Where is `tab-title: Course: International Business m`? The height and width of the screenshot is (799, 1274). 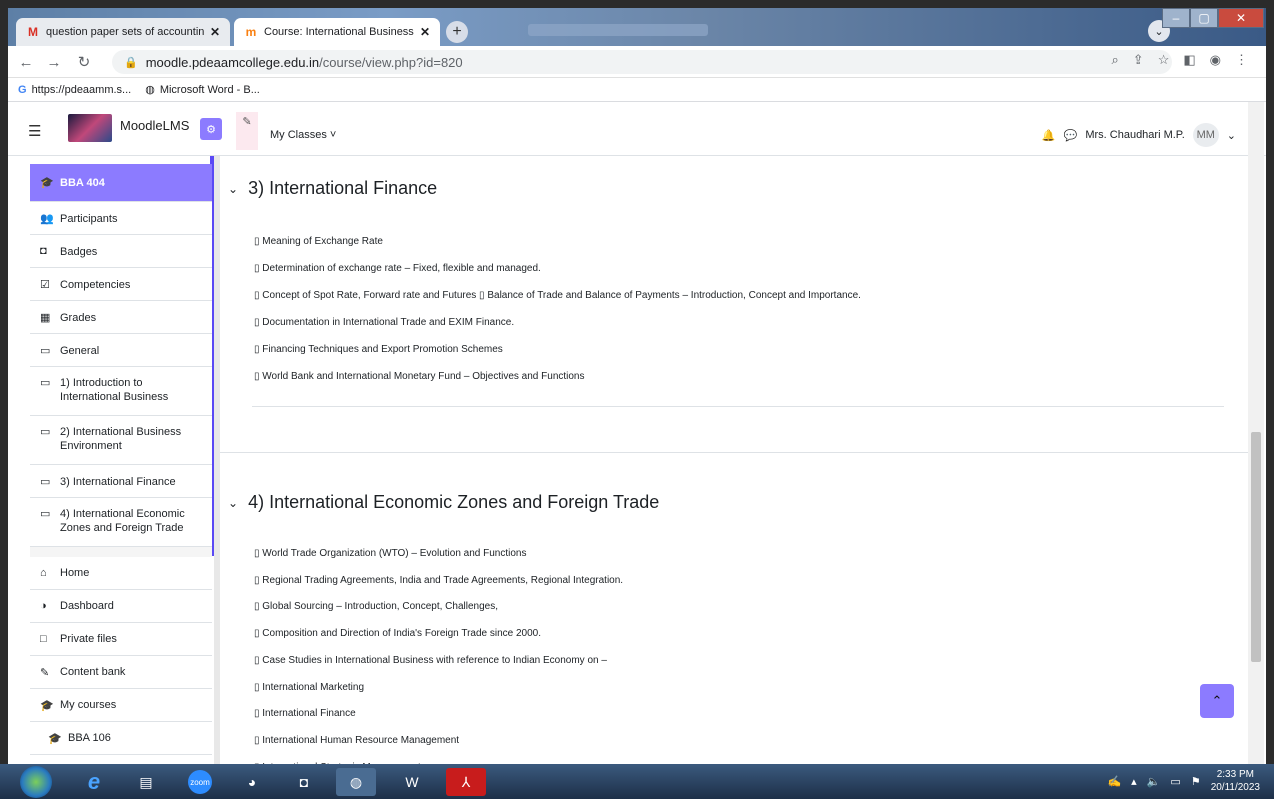
tab-title: Course: International Business m is located at coordinates (339, 32).